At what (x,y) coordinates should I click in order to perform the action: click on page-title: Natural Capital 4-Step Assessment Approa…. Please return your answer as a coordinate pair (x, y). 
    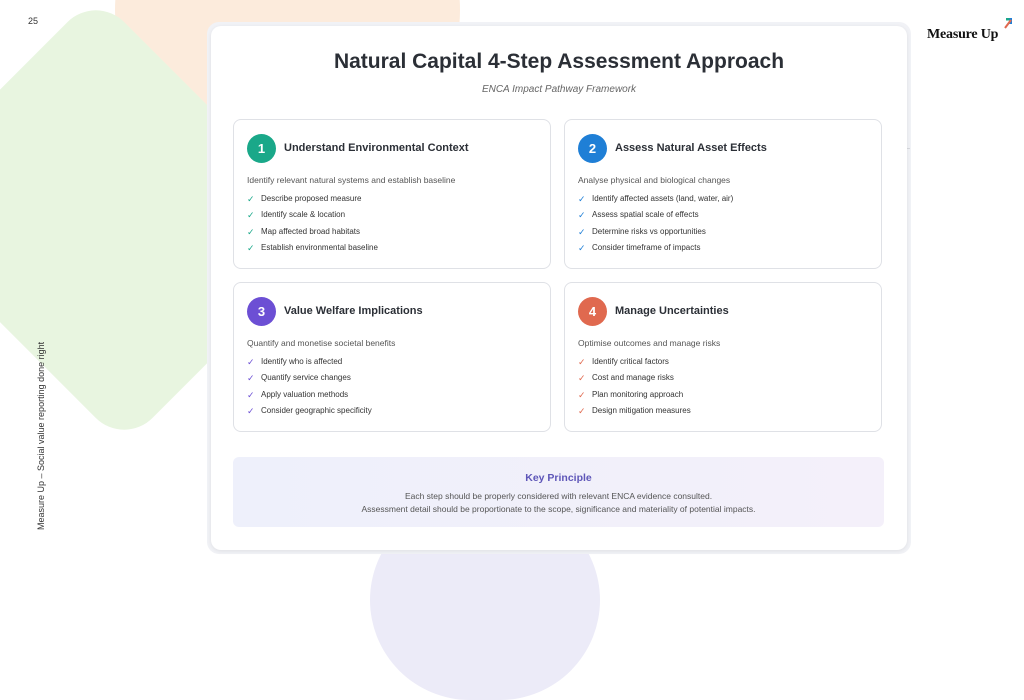
    Looking at the image, I should click on (559, 61).